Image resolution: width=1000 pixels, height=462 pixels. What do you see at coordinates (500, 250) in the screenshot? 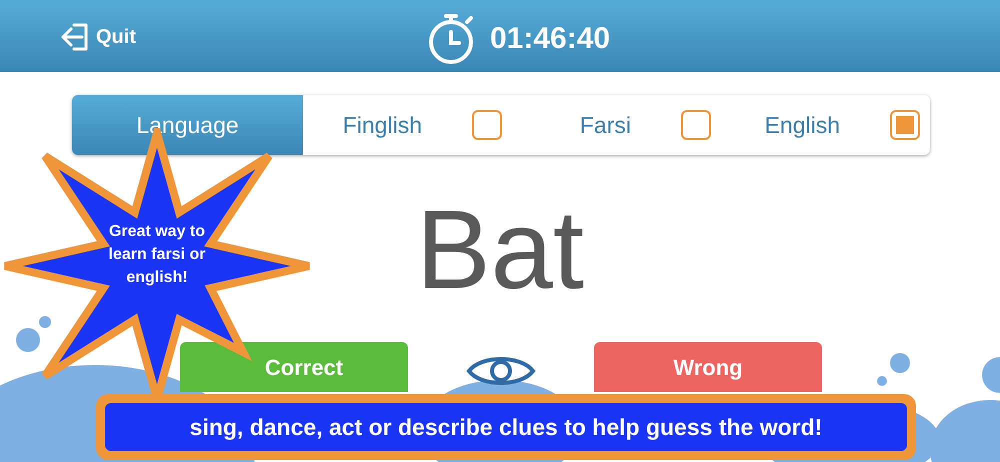
I see `word-text: Bat` at bounding box center [500, 250].